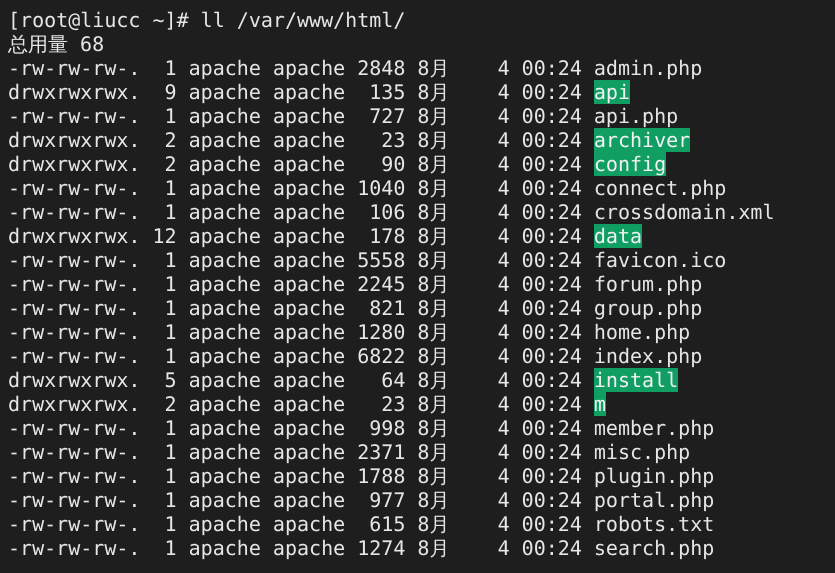 The height and width of the screenshot is (573, 835). What do you see at coordinates (642, 332) in the screenshot?
I see `file-name: home.php` at bounding box center [642, 332].